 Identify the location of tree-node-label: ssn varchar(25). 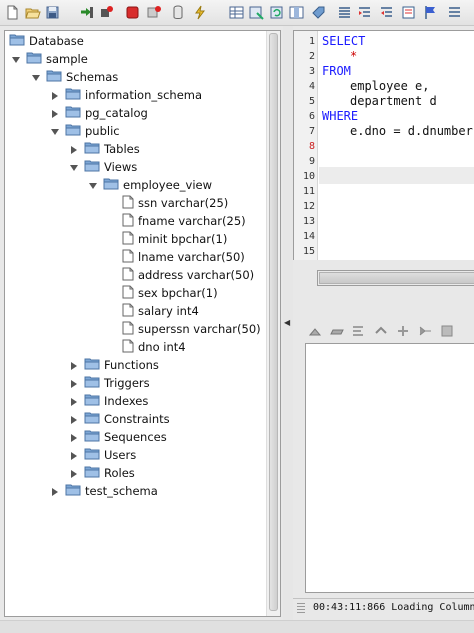
(183, 203).